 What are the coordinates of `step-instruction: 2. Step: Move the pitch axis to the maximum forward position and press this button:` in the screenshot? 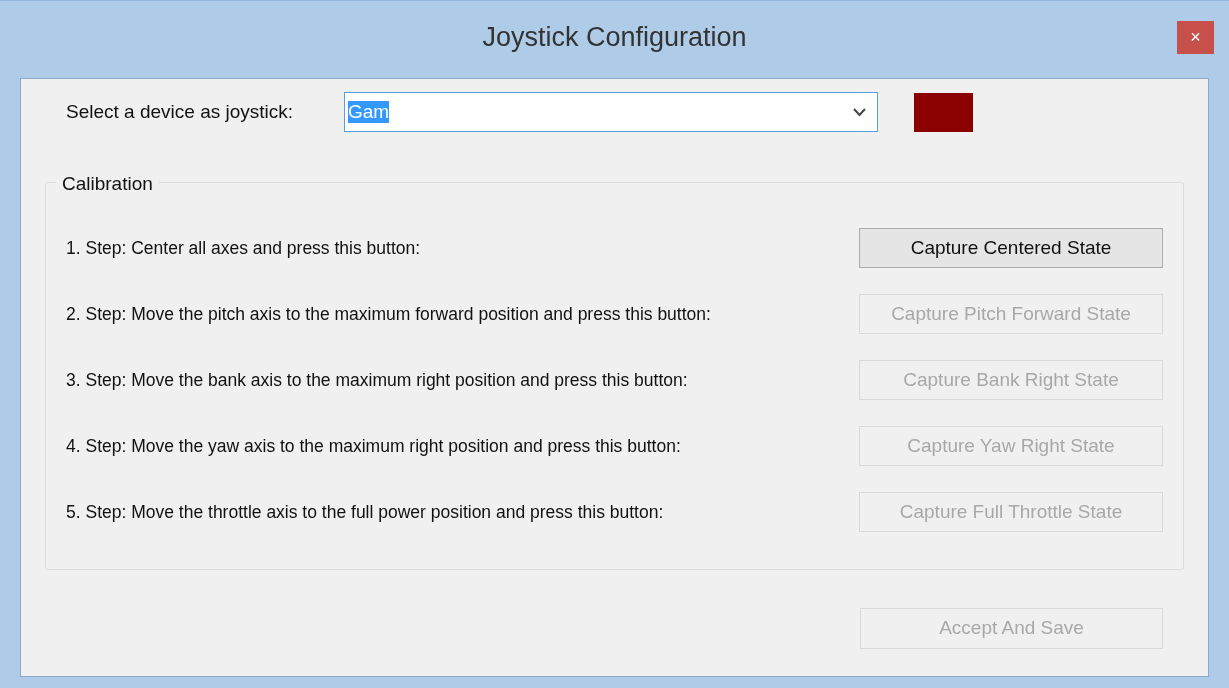 It's located at (389, 314).